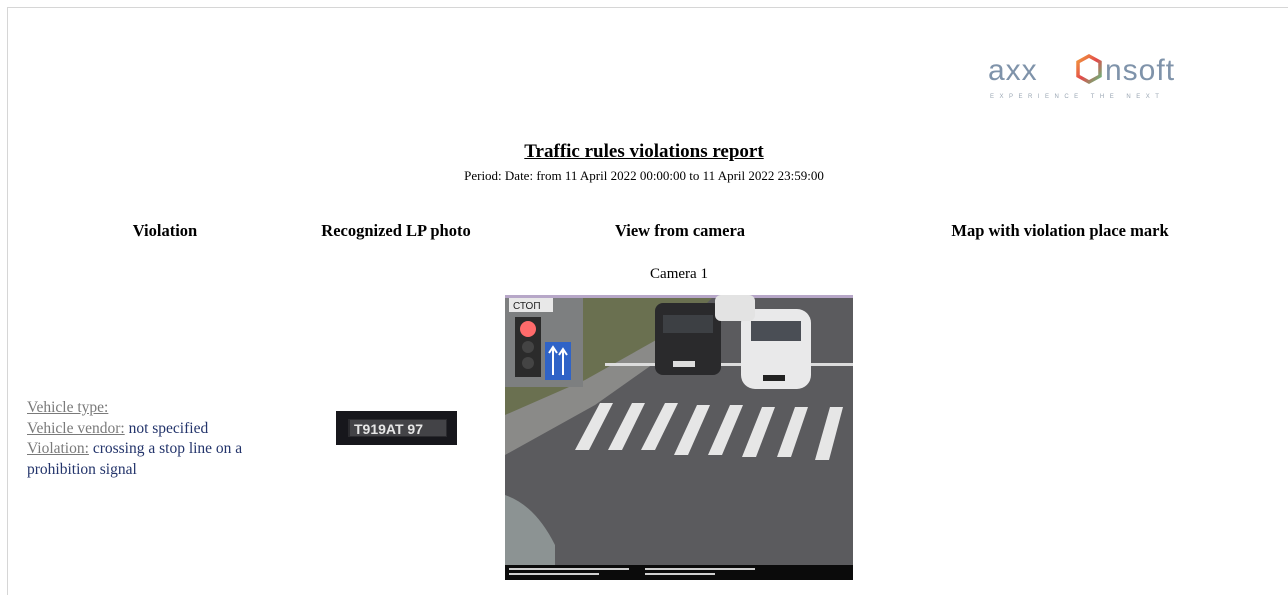 The image size is (1288, 595). I want to click on recognized-license-plate-photo: T919AT 97, so click(396, 428).